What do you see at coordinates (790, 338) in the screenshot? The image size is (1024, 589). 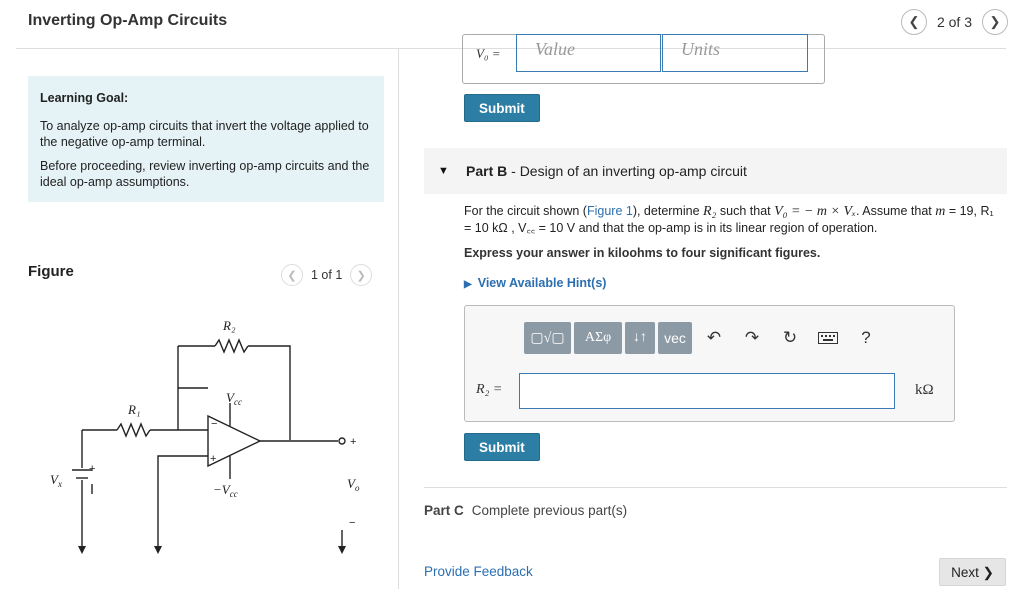 I see `reset-icon: ↻` at bounding box center [790, 338].